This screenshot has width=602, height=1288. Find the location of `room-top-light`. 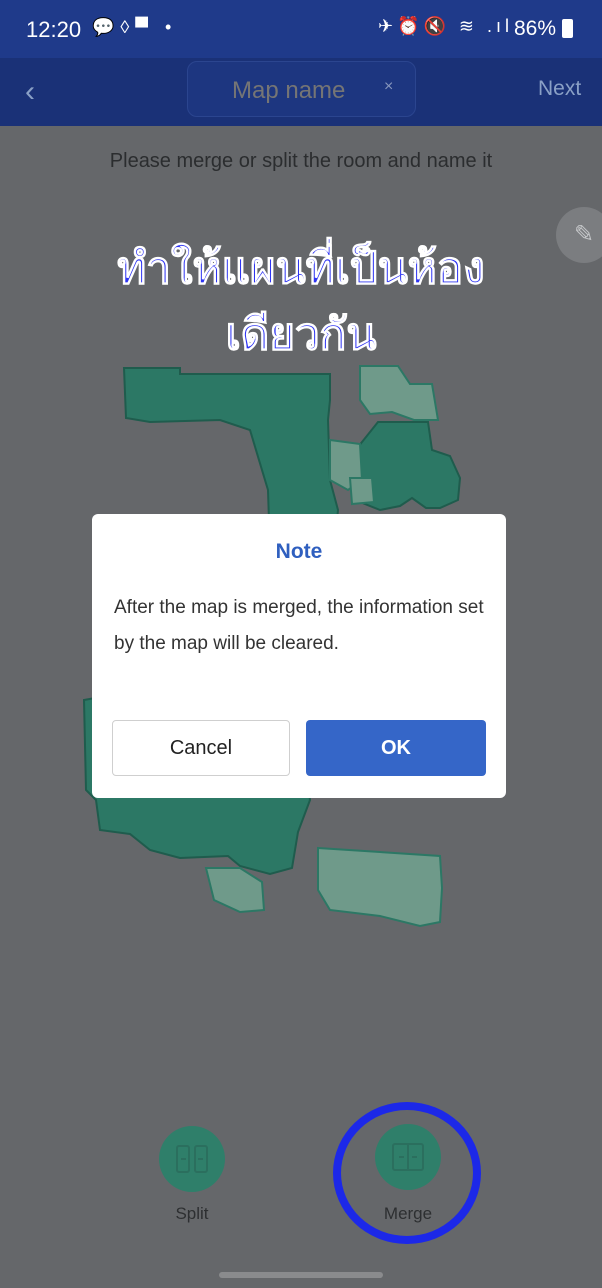

room-top-light is located at coordinates (399, 393).